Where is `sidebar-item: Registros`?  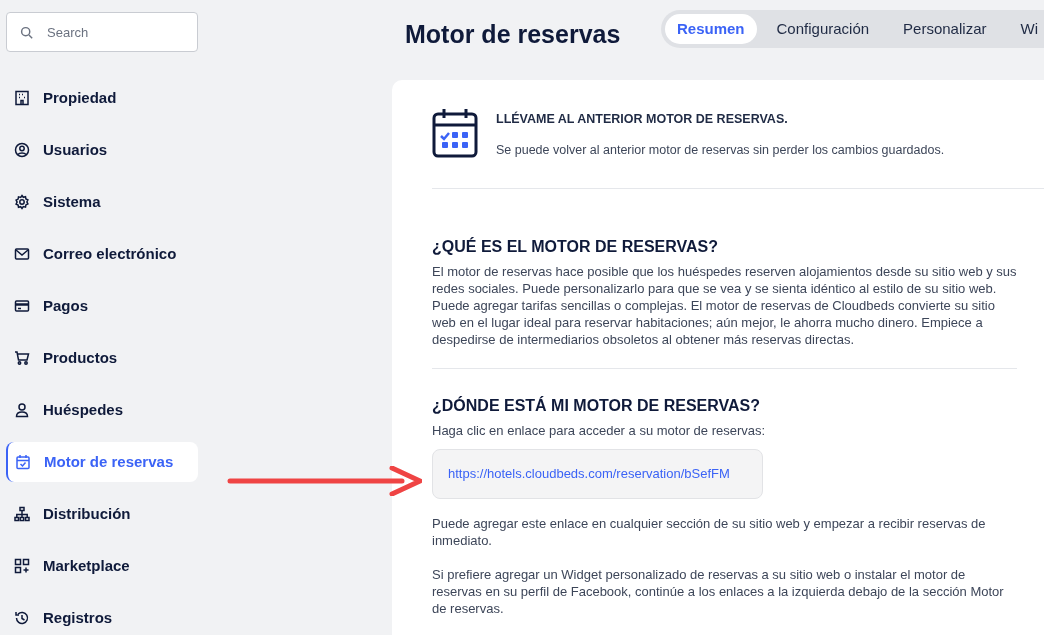 sidebar-item: Registros is located at coordinates (102, 616).